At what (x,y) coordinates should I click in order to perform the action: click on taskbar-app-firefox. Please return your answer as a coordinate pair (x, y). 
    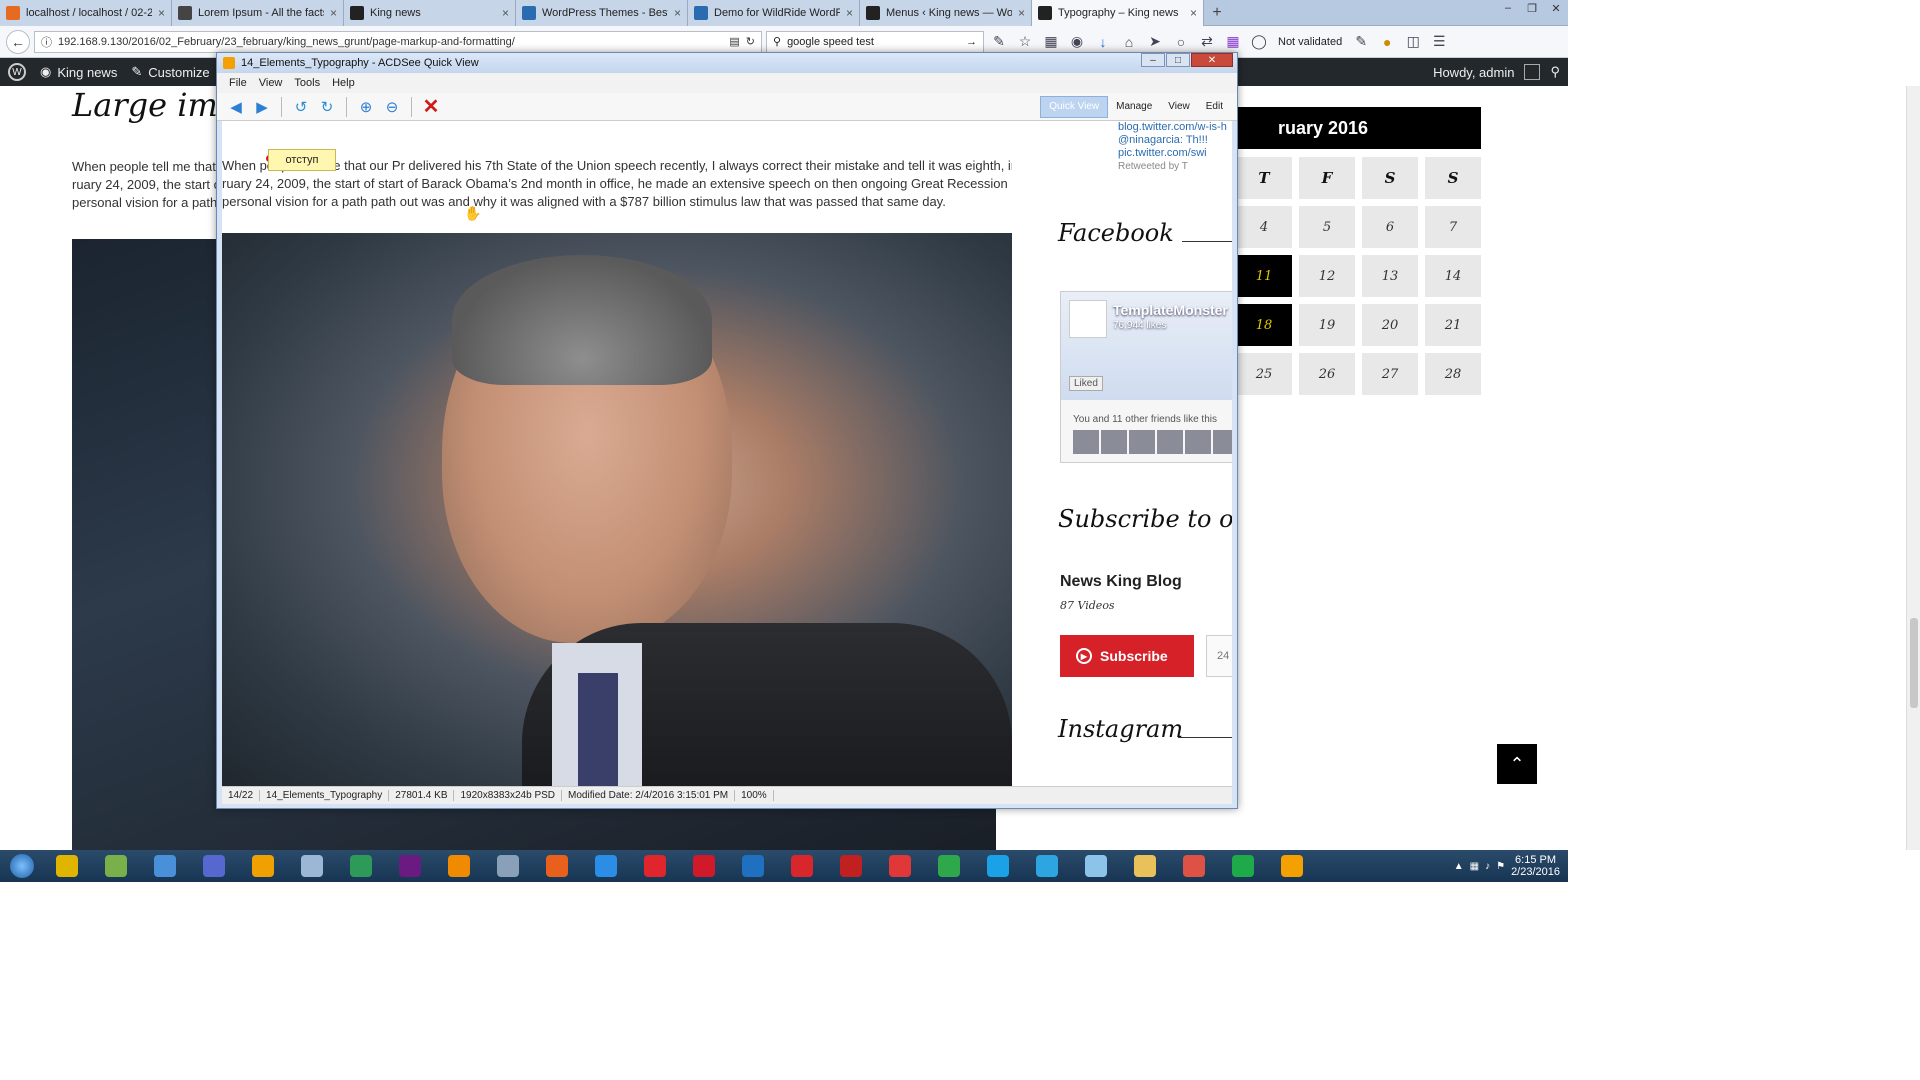
    Looking at the image, I should click on (557, 866).